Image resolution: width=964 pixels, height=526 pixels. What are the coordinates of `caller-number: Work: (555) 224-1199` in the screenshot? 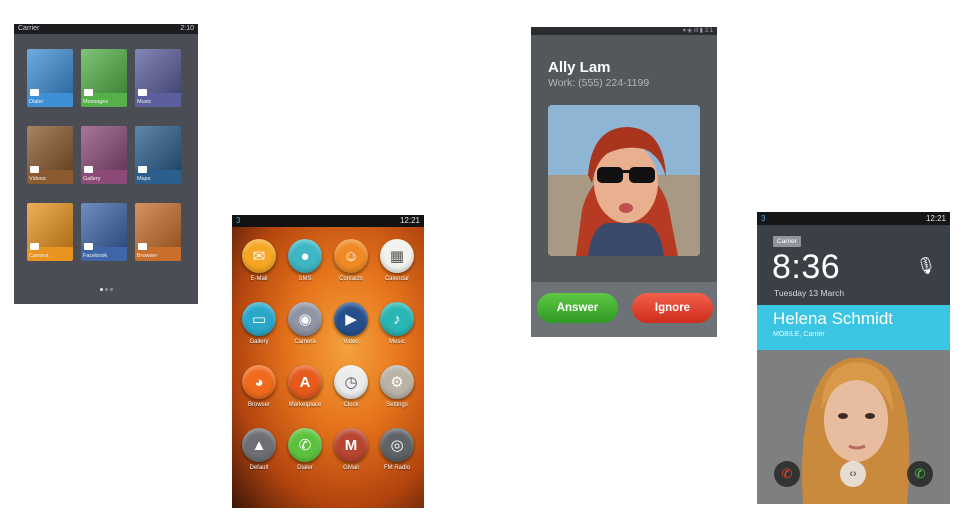 It's located at (599, 83).